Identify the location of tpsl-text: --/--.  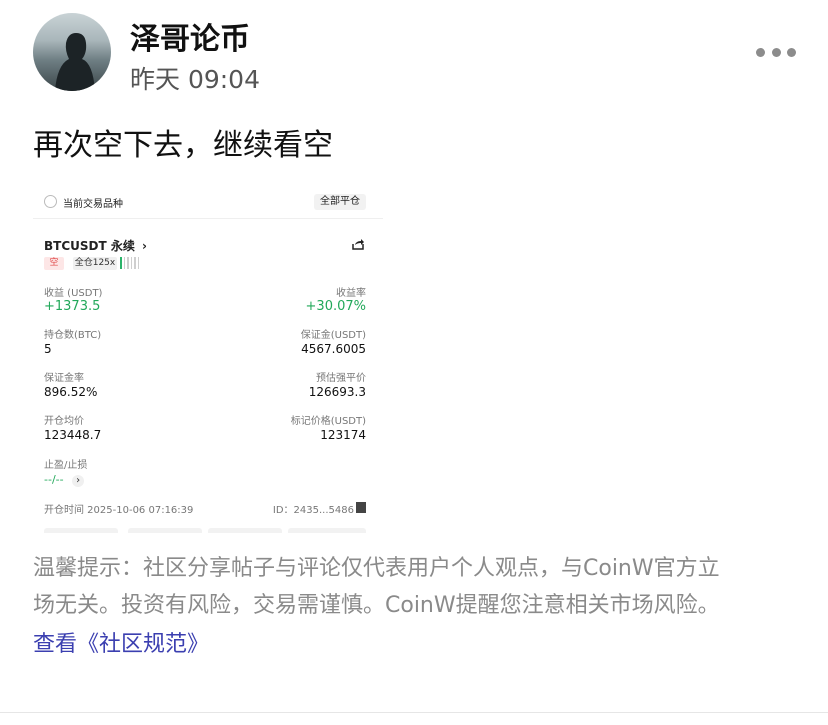
(54, 479).